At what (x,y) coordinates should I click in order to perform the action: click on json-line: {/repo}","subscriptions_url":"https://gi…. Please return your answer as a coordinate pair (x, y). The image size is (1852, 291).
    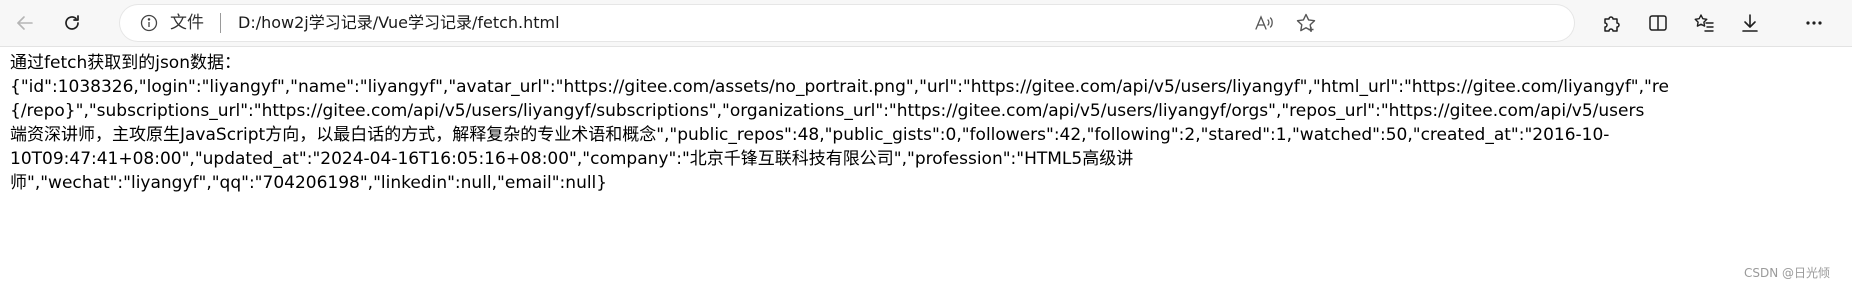
    Looking at the image, I should click on (827, 111).